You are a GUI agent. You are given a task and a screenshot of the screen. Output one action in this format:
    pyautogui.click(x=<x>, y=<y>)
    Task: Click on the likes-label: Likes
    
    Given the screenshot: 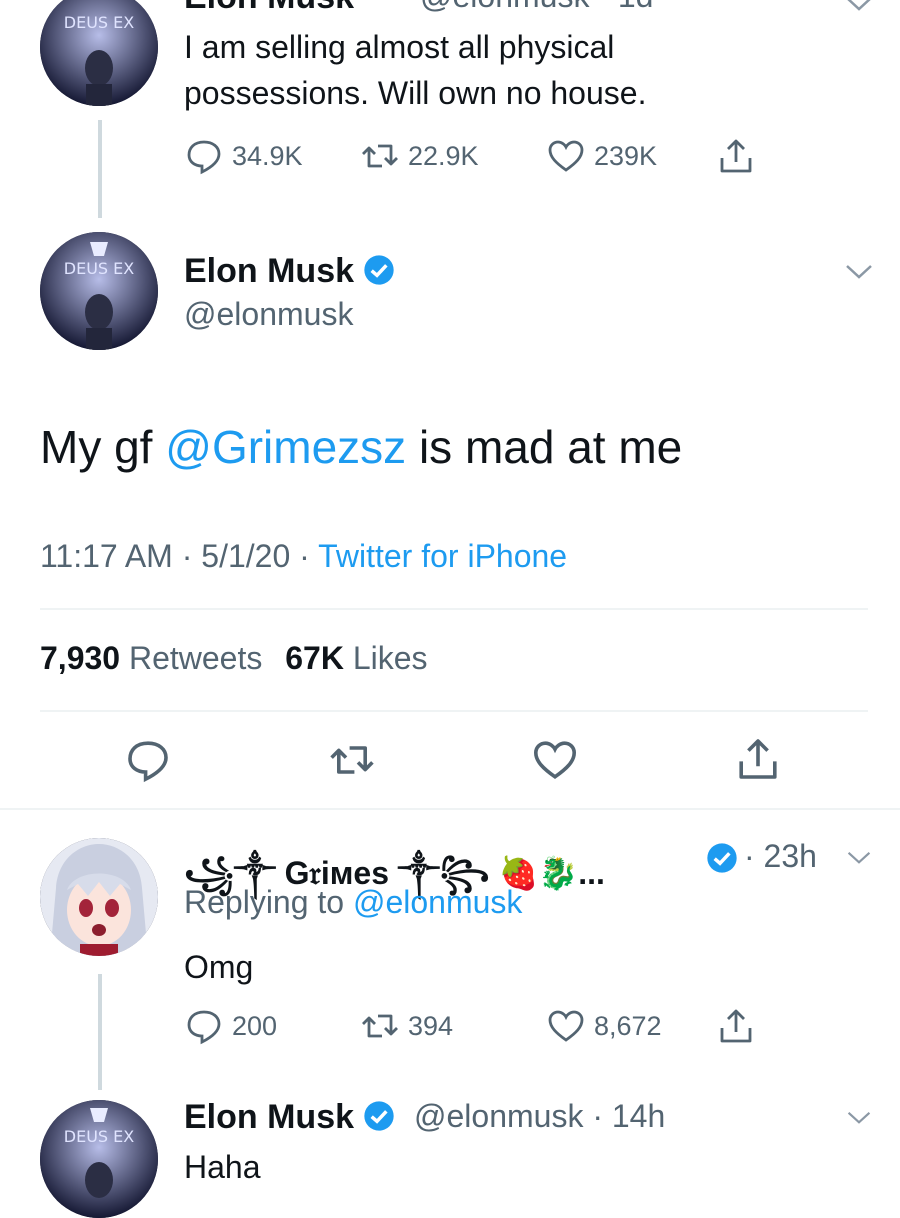 What is the action you would take?
    pyautogui.click(x=390, y=658)
    